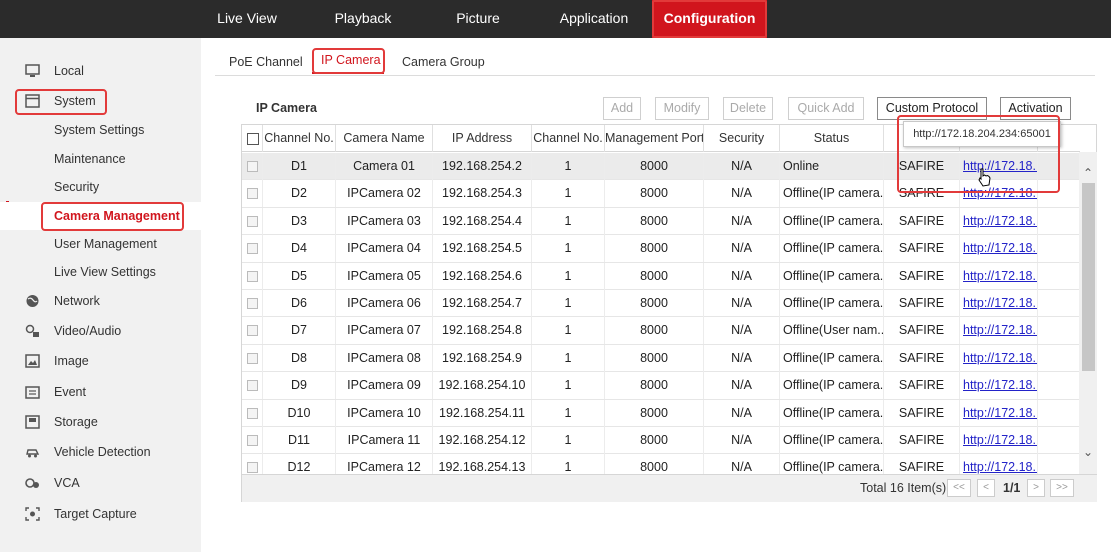 The height and width of the screenshot is (552, 1111). I want to click on header-management-port: Management Port, so click(654, 138).